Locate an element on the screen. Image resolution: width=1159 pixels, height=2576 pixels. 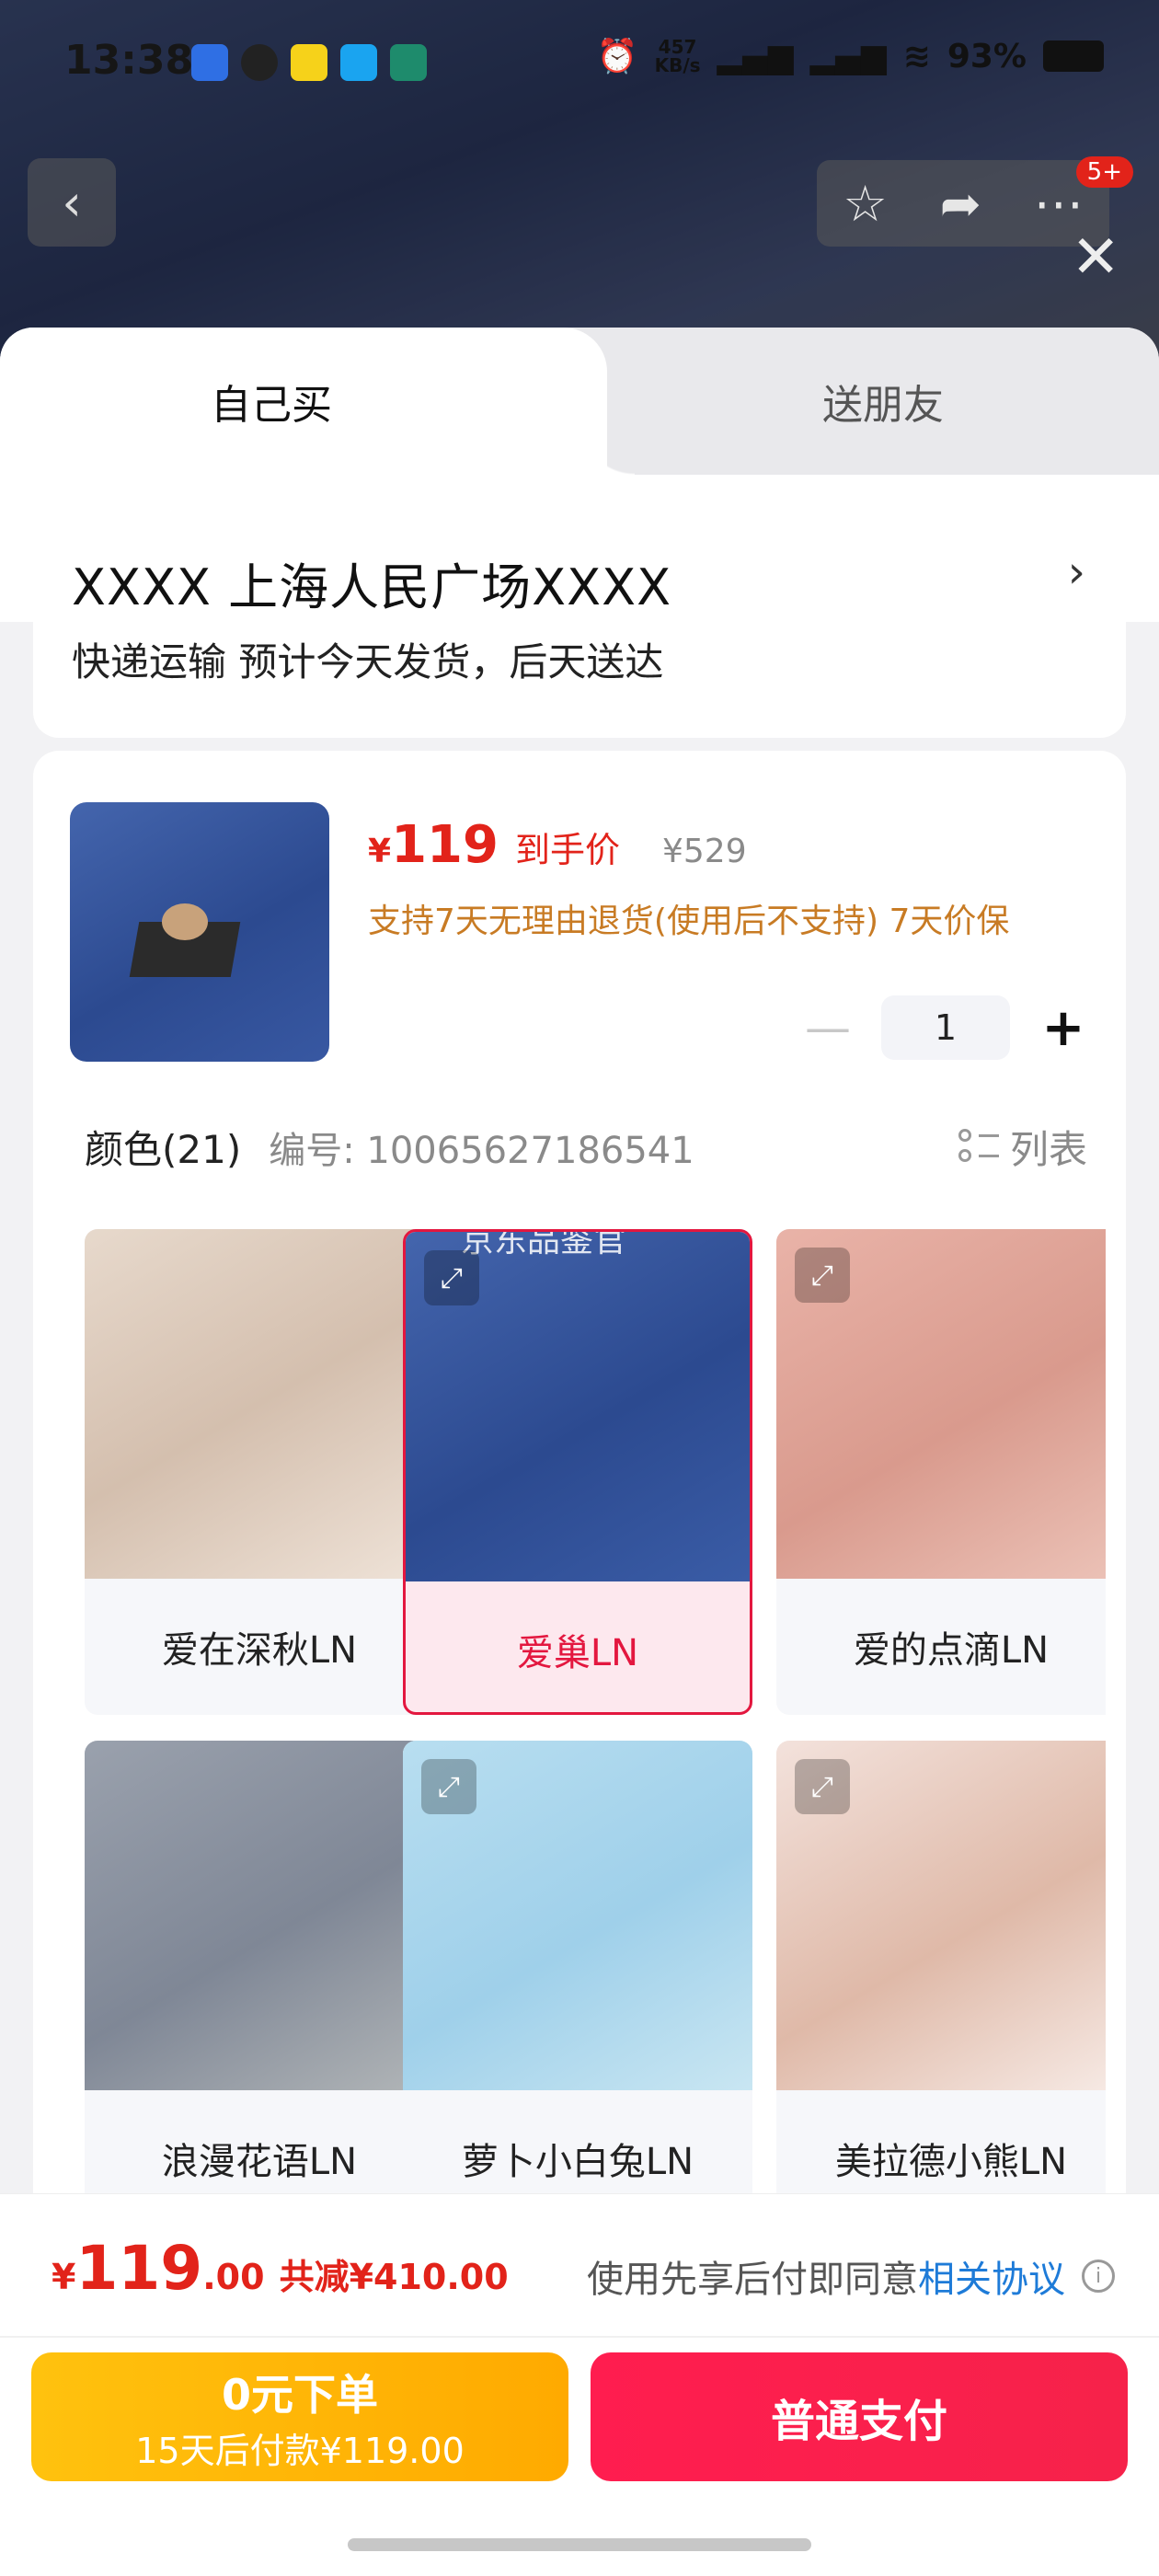
pay-later-button: 0元下单 15天后付款¥119.00 is located at coordinates (299, 2416).